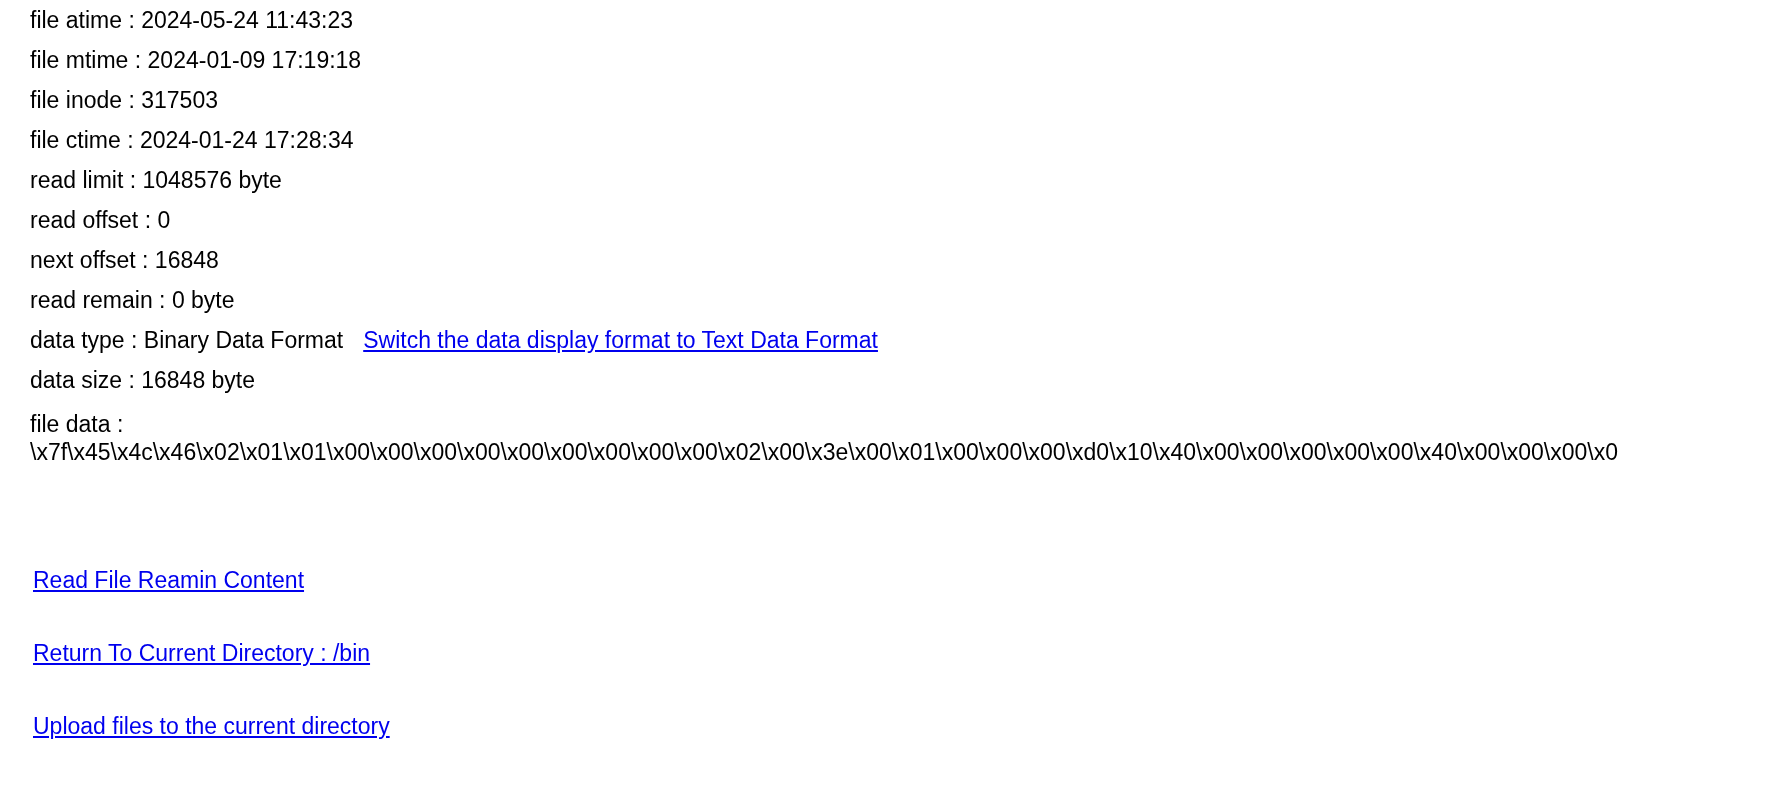 Image resolution: width=1768 pixels, height=789 pixels. What do you see at coordinates (132, 300) in the screenshot?
I see `info-text: read remain : 0 byte` at bounding box center [132, 300].